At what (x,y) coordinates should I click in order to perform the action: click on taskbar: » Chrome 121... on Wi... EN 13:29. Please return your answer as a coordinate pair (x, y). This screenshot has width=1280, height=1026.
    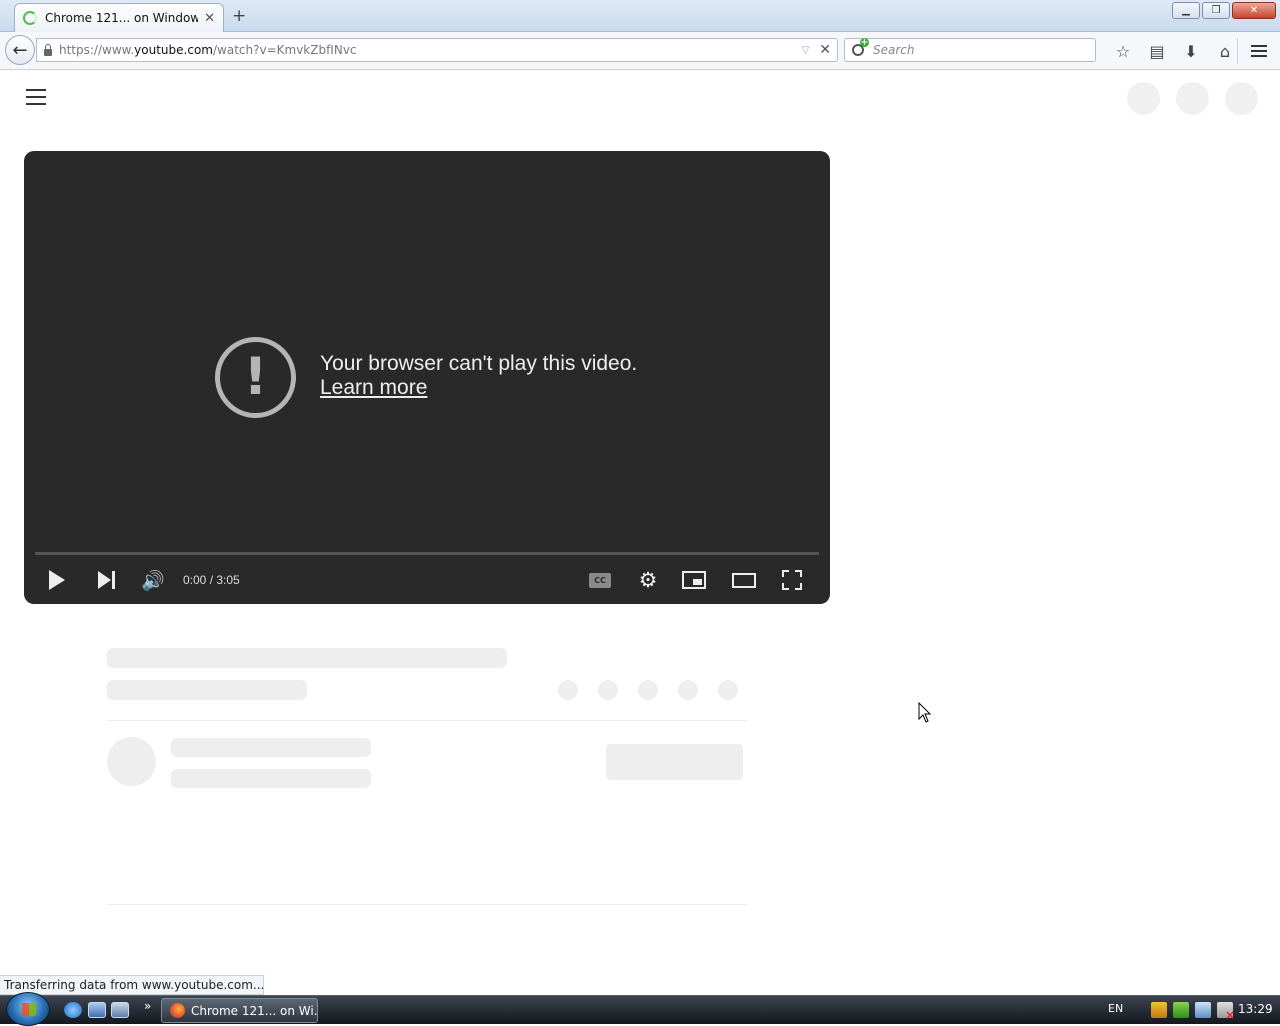
    Looking at the image, I should click on (640, 1009).